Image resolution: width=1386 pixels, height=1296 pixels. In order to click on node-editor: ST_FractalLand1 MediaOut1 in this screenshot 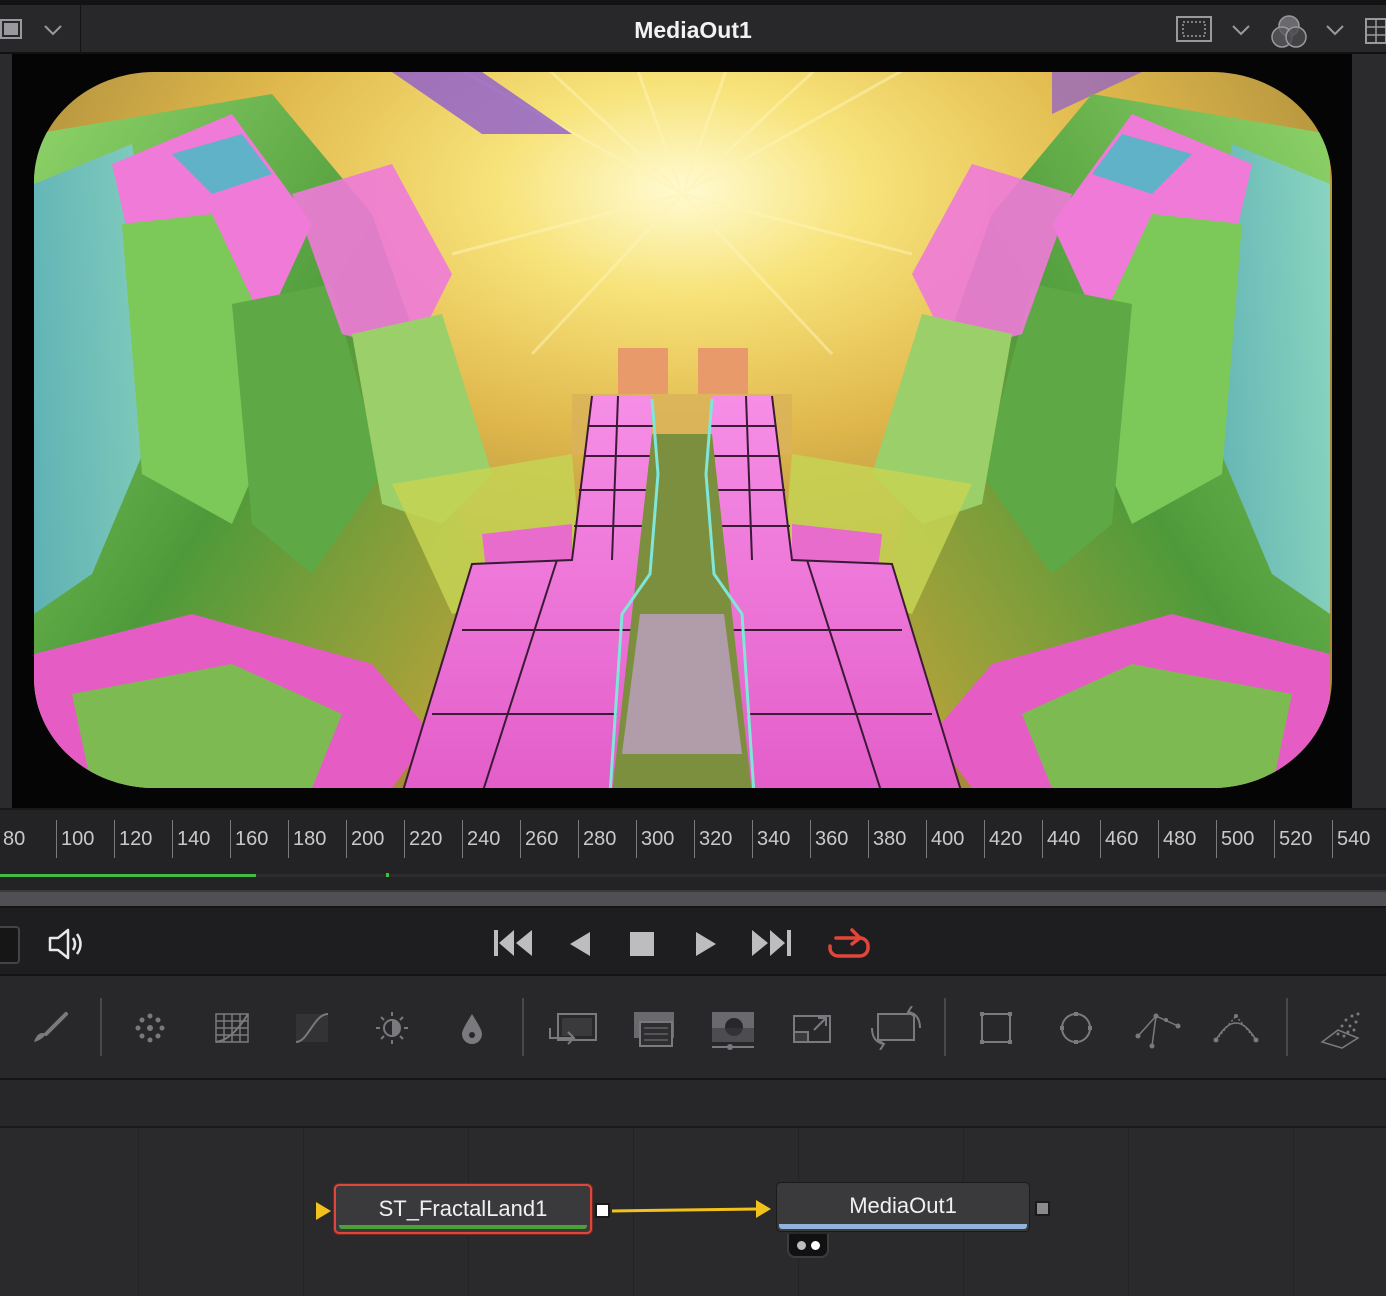, I will do `click(693, 1212)`.